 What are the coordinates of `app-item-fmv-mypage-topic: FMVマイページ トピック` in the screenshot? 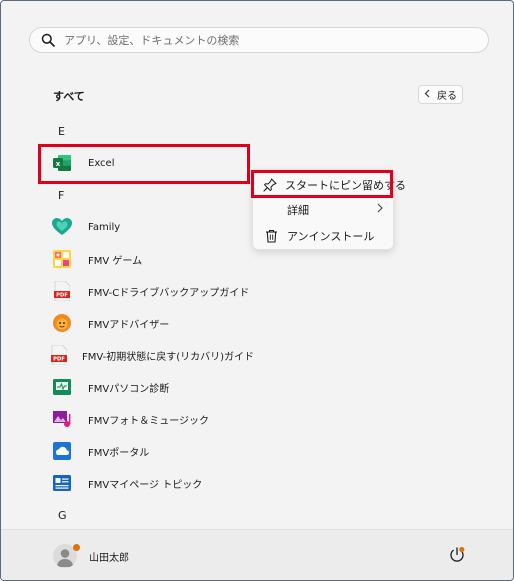 It's located at (151, 483).